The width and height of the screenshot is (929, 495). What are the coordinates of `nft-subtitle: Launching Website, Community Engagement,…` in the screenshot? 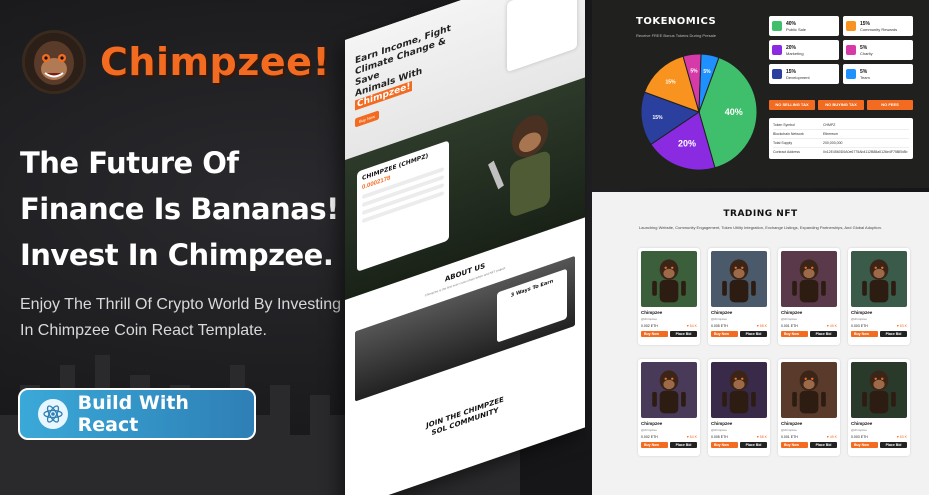 It's located at (760, 227).